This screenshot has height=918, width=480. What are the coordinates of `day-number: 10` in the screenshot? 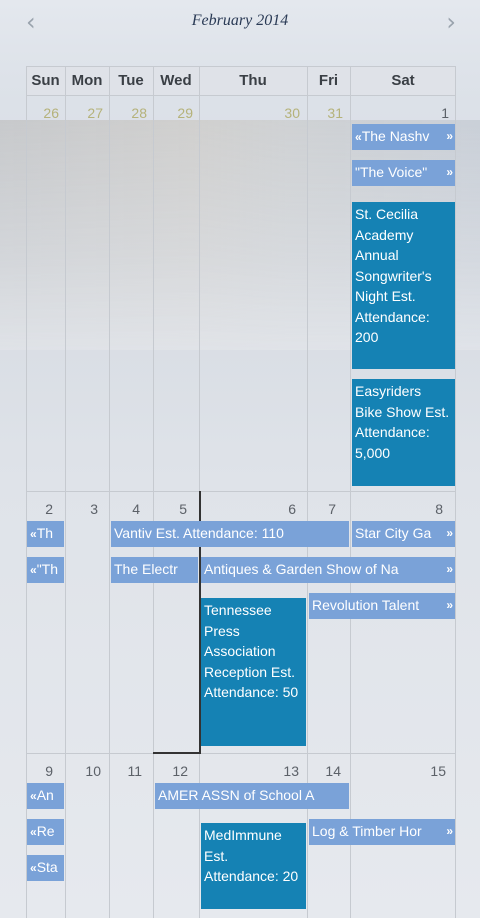 It's located at (83, 771).